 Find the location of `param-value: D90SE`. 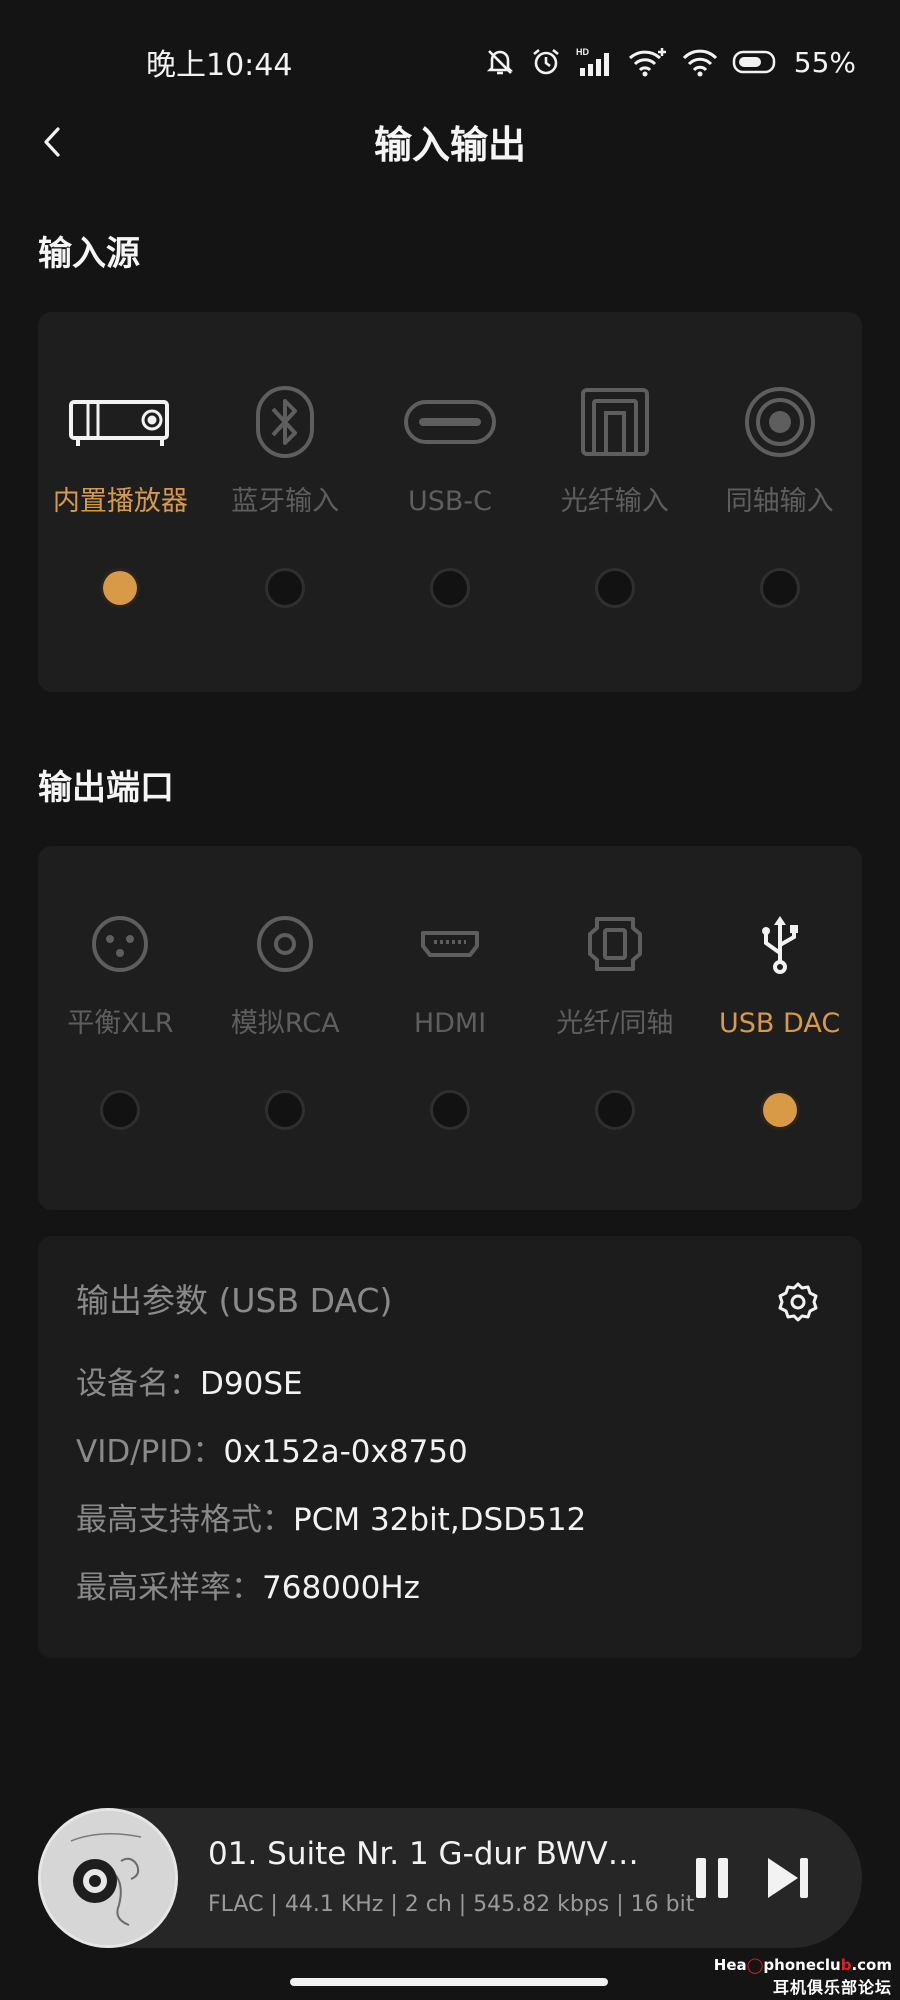

param-value: D90SE is located at coordinates (251, 1384).